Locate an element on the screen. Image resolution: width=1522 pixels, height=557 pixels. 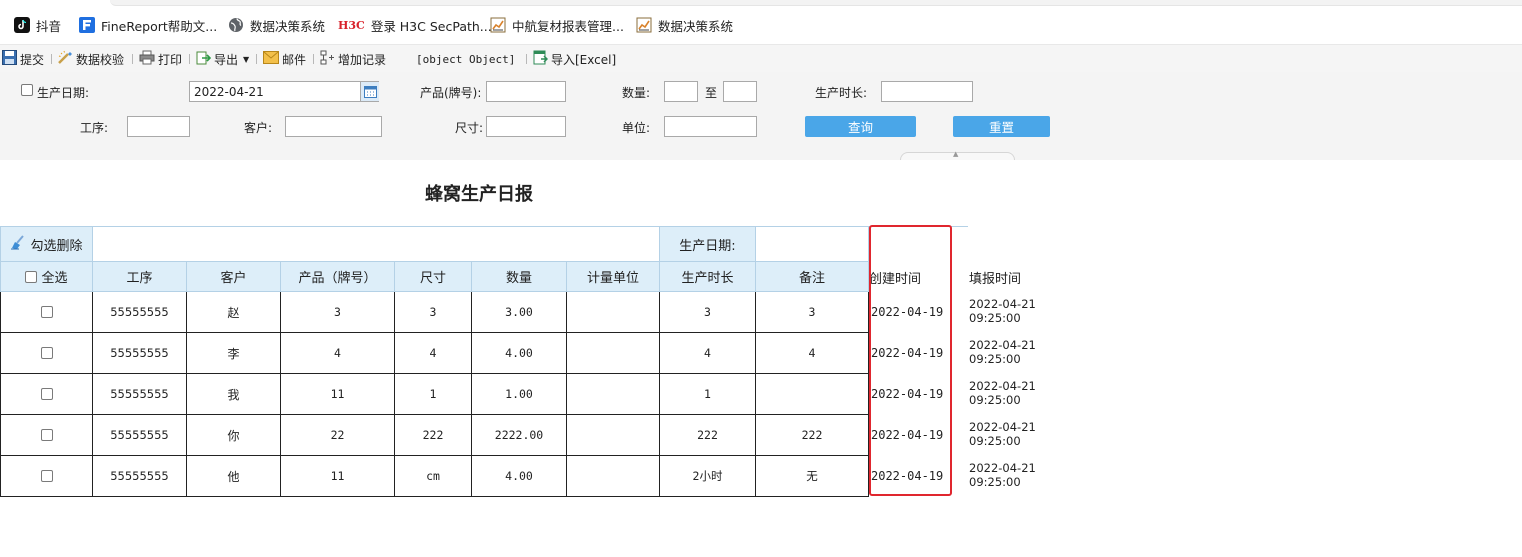
duration-input is located at coordinates (927, 91).